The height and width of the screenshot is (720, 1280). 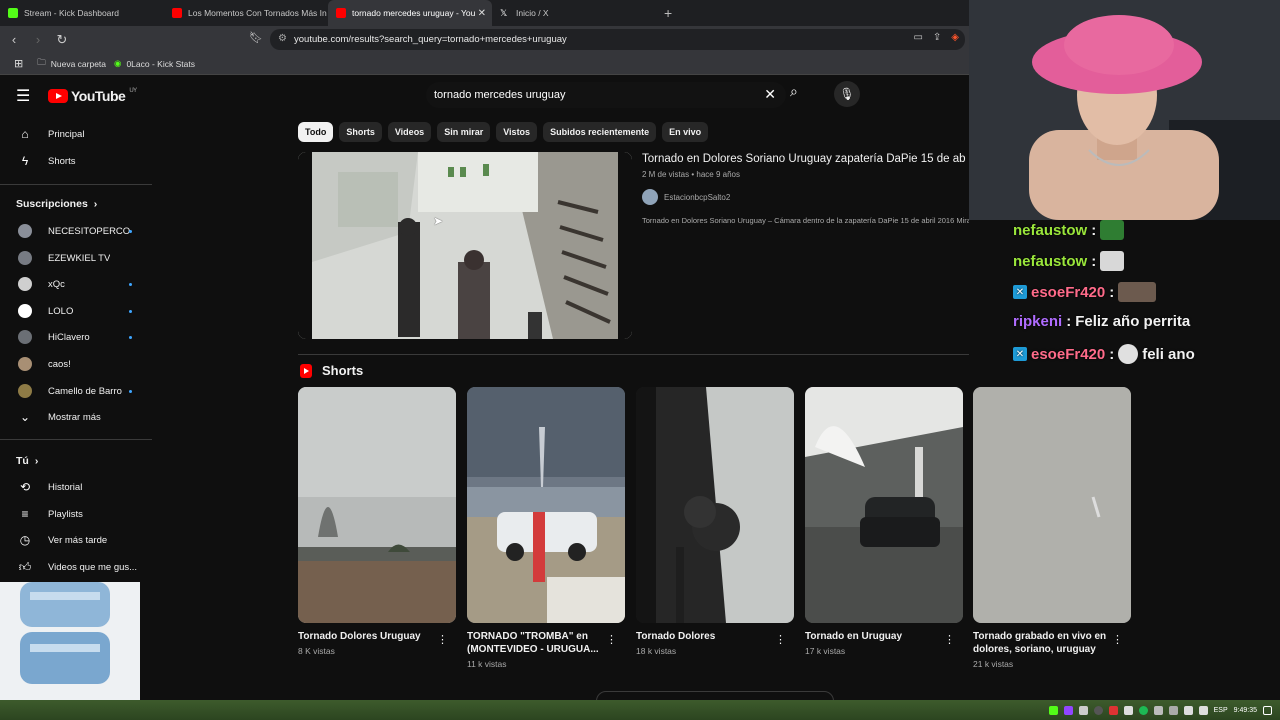 What do you see at coordinates (341, 13) in the screenshot?
I see `youtube-icon` at bounding box center [341, 13].